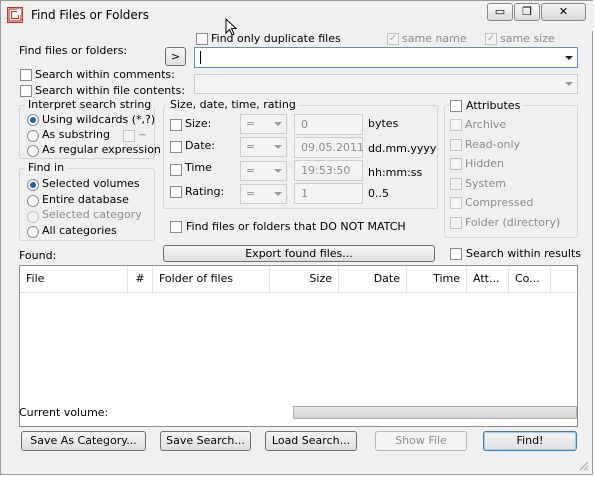 The height and width of the screenshot is (477, 595). Describe the element at coordinates (297, 16) in the screenshot. I see `title-bar: Find Files or Folders ▭ ❐ ✕` at that location.